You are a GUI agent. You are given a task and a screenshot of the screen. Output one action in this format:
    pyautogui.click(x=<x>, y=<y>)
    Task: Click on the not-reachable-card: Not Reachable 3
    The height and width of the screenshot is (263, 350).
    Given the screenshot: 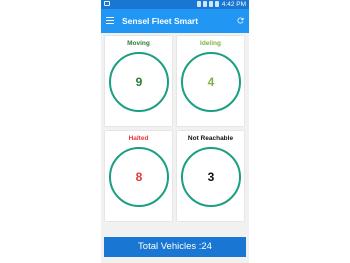 What is the action you would take?
    pyautogui.click(x=210, y=176)
    